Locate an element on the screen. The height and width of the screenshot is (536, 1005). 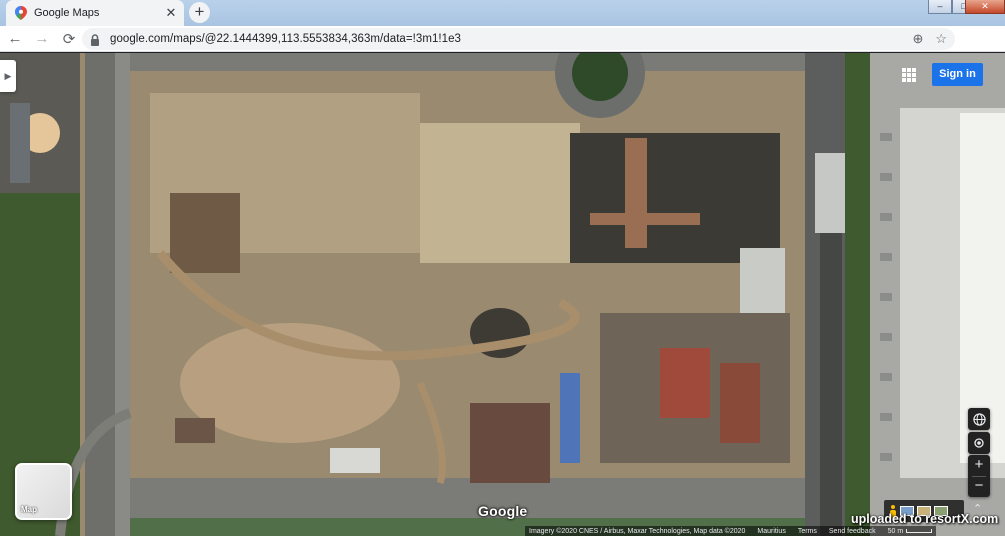
star-icon: ☆ is located at coordinates (941, 39).